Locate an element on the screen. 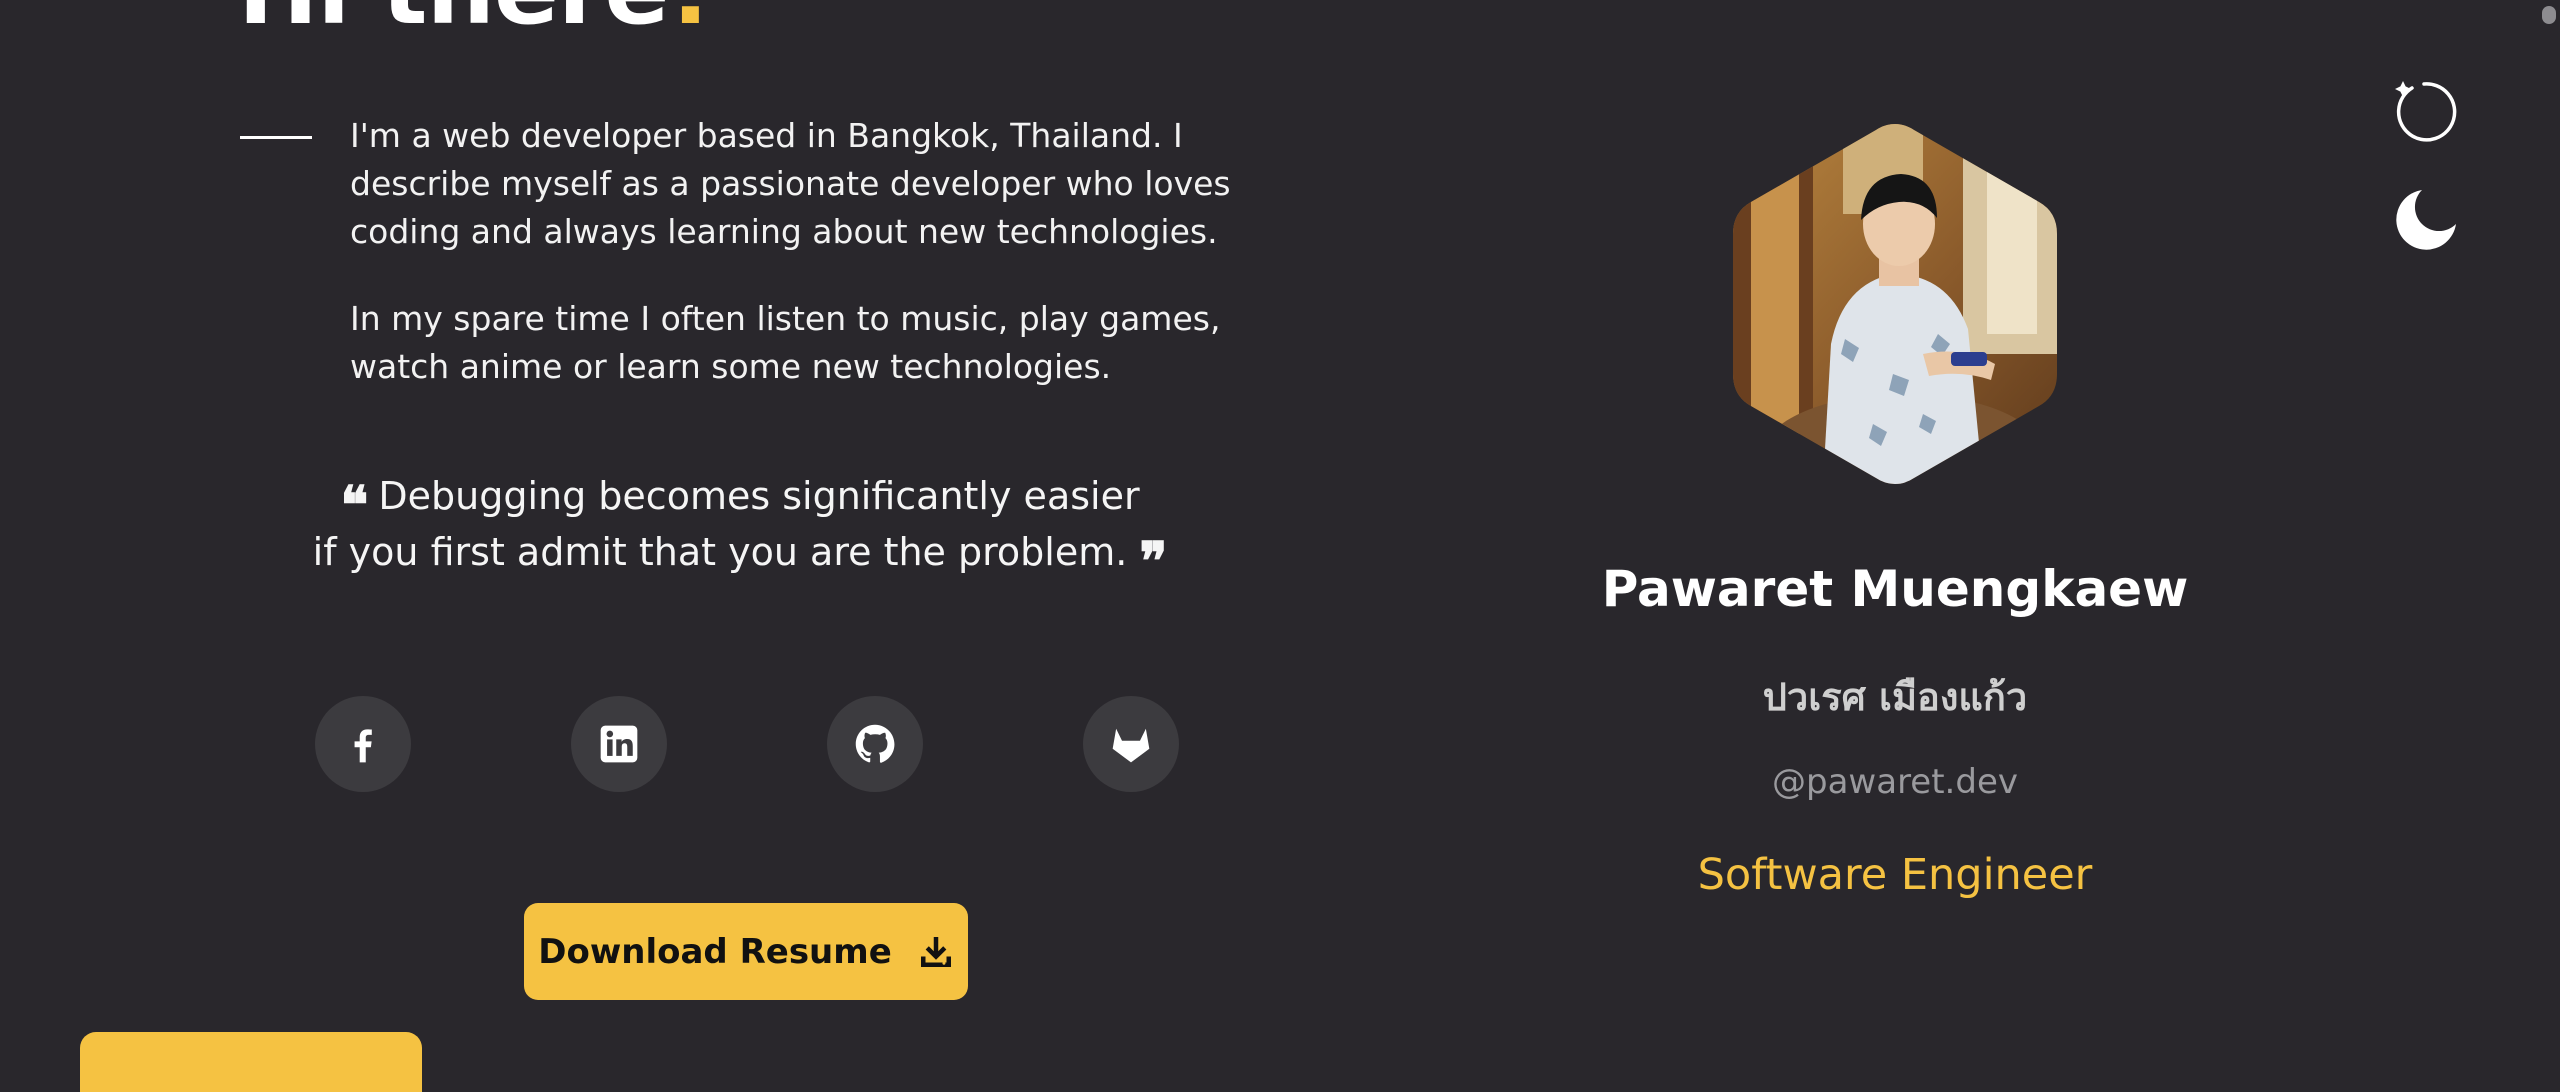 The width and height of the screenshot is (2560, 1092). linkedin-link is located at coordinates (619, 744).